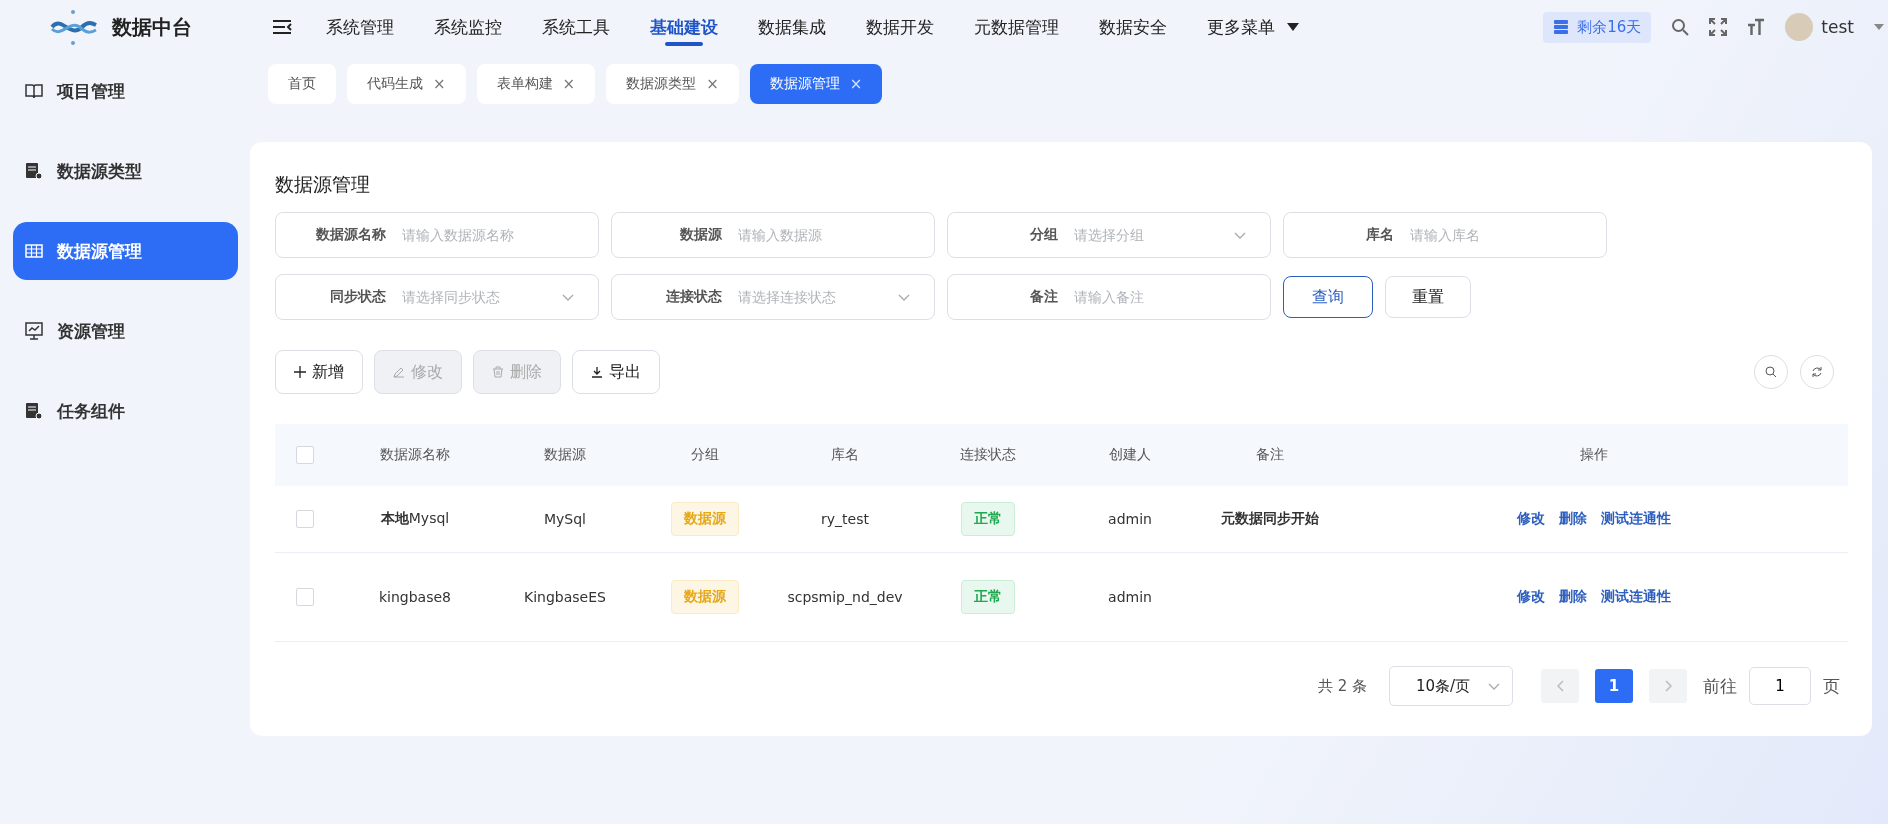 The image size is (1888, 824). Describe the element at coordinates (1137, 27) in the screenshot. I see `nav-menu-item: 数据安全` at that location.